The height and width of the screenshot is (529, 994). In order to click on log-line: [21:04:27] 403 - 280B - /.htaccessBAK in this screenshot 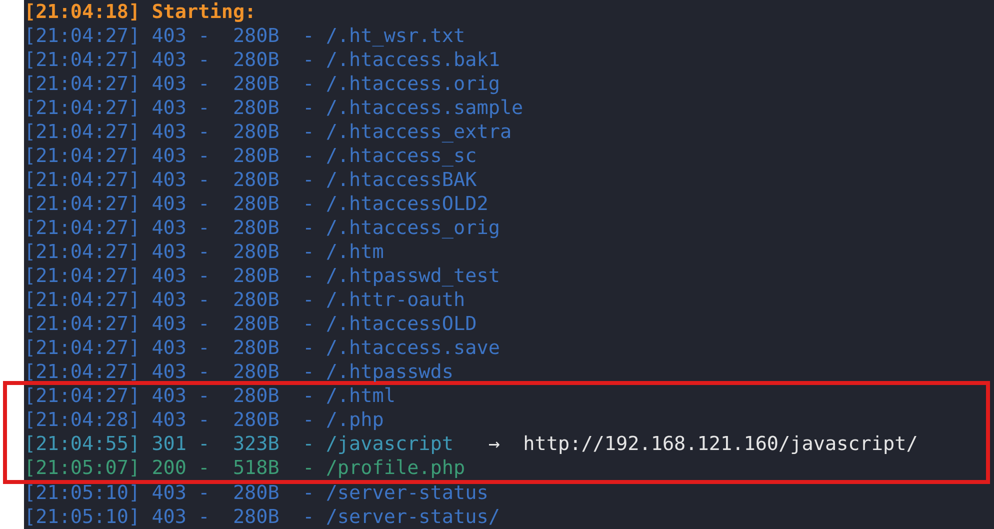, I will do `click(250, 180)`.